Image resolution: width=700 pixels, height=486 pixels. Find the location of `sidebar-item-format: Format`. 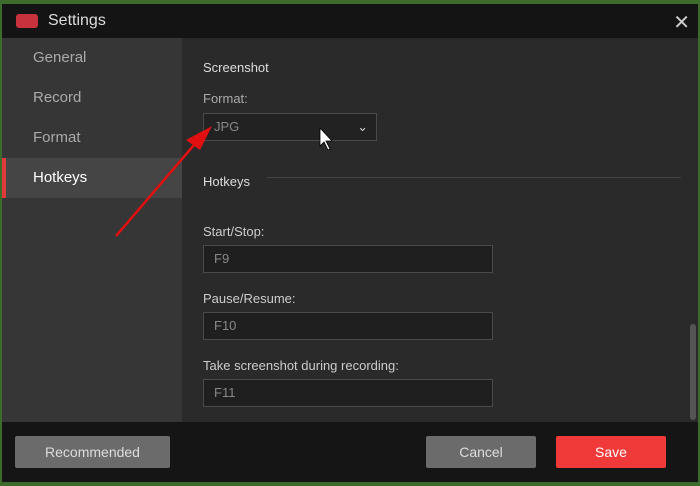

sidebar-item-format: Format is located at coordinates (92, 138).